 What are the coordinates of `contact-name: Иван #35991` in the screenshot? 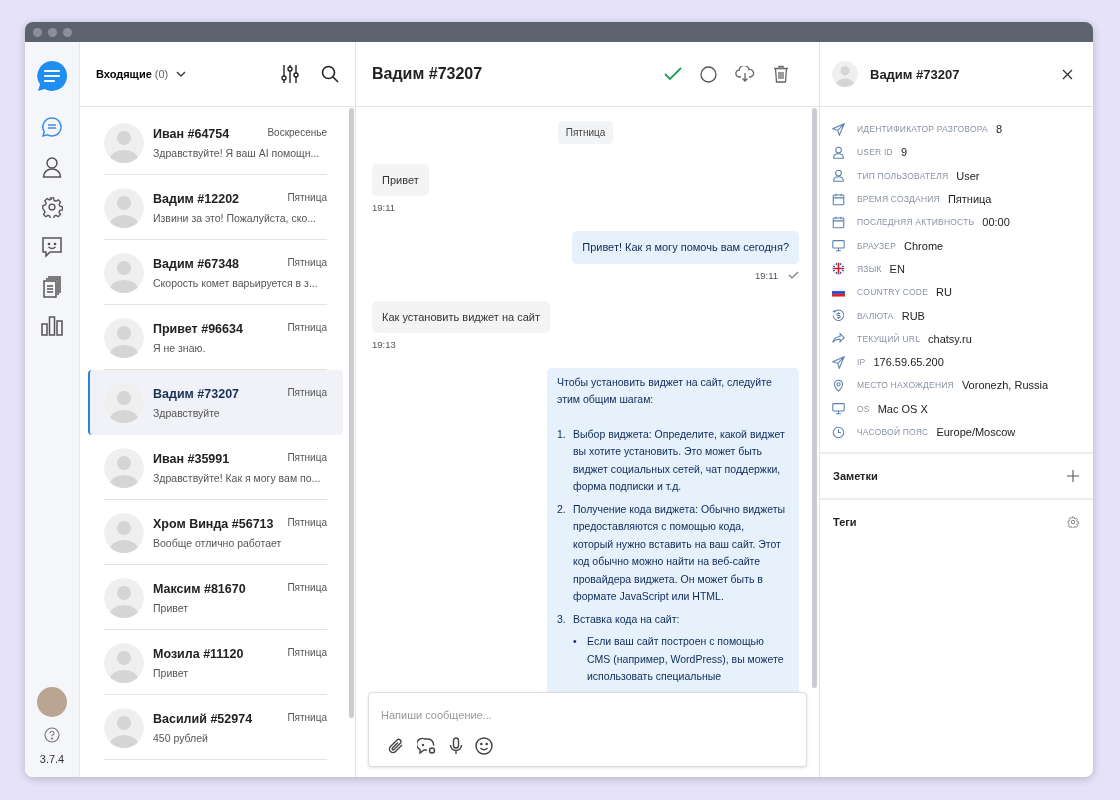 It's located at (191, 458).